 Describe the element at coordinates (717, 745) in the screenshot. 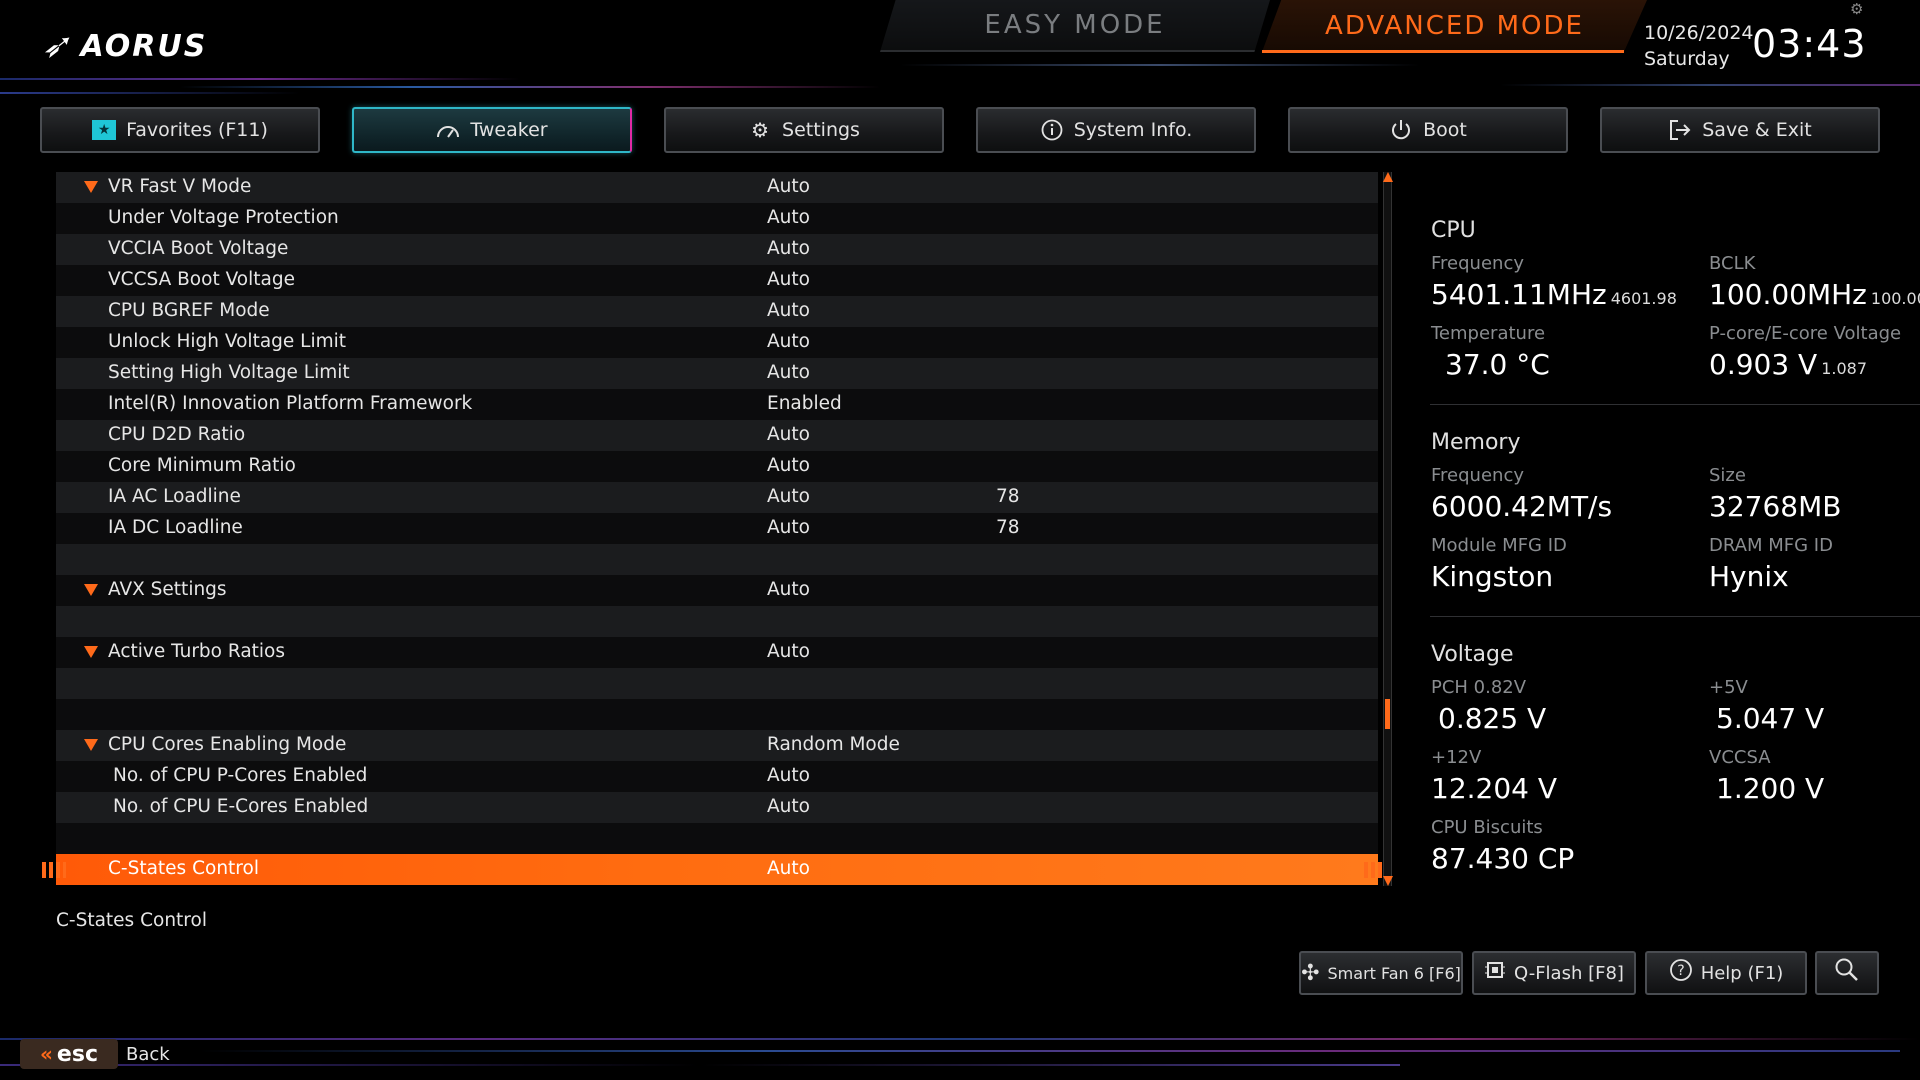

I see `setting-row: CPU Cores Enabling Mode Random Mode` at that location.